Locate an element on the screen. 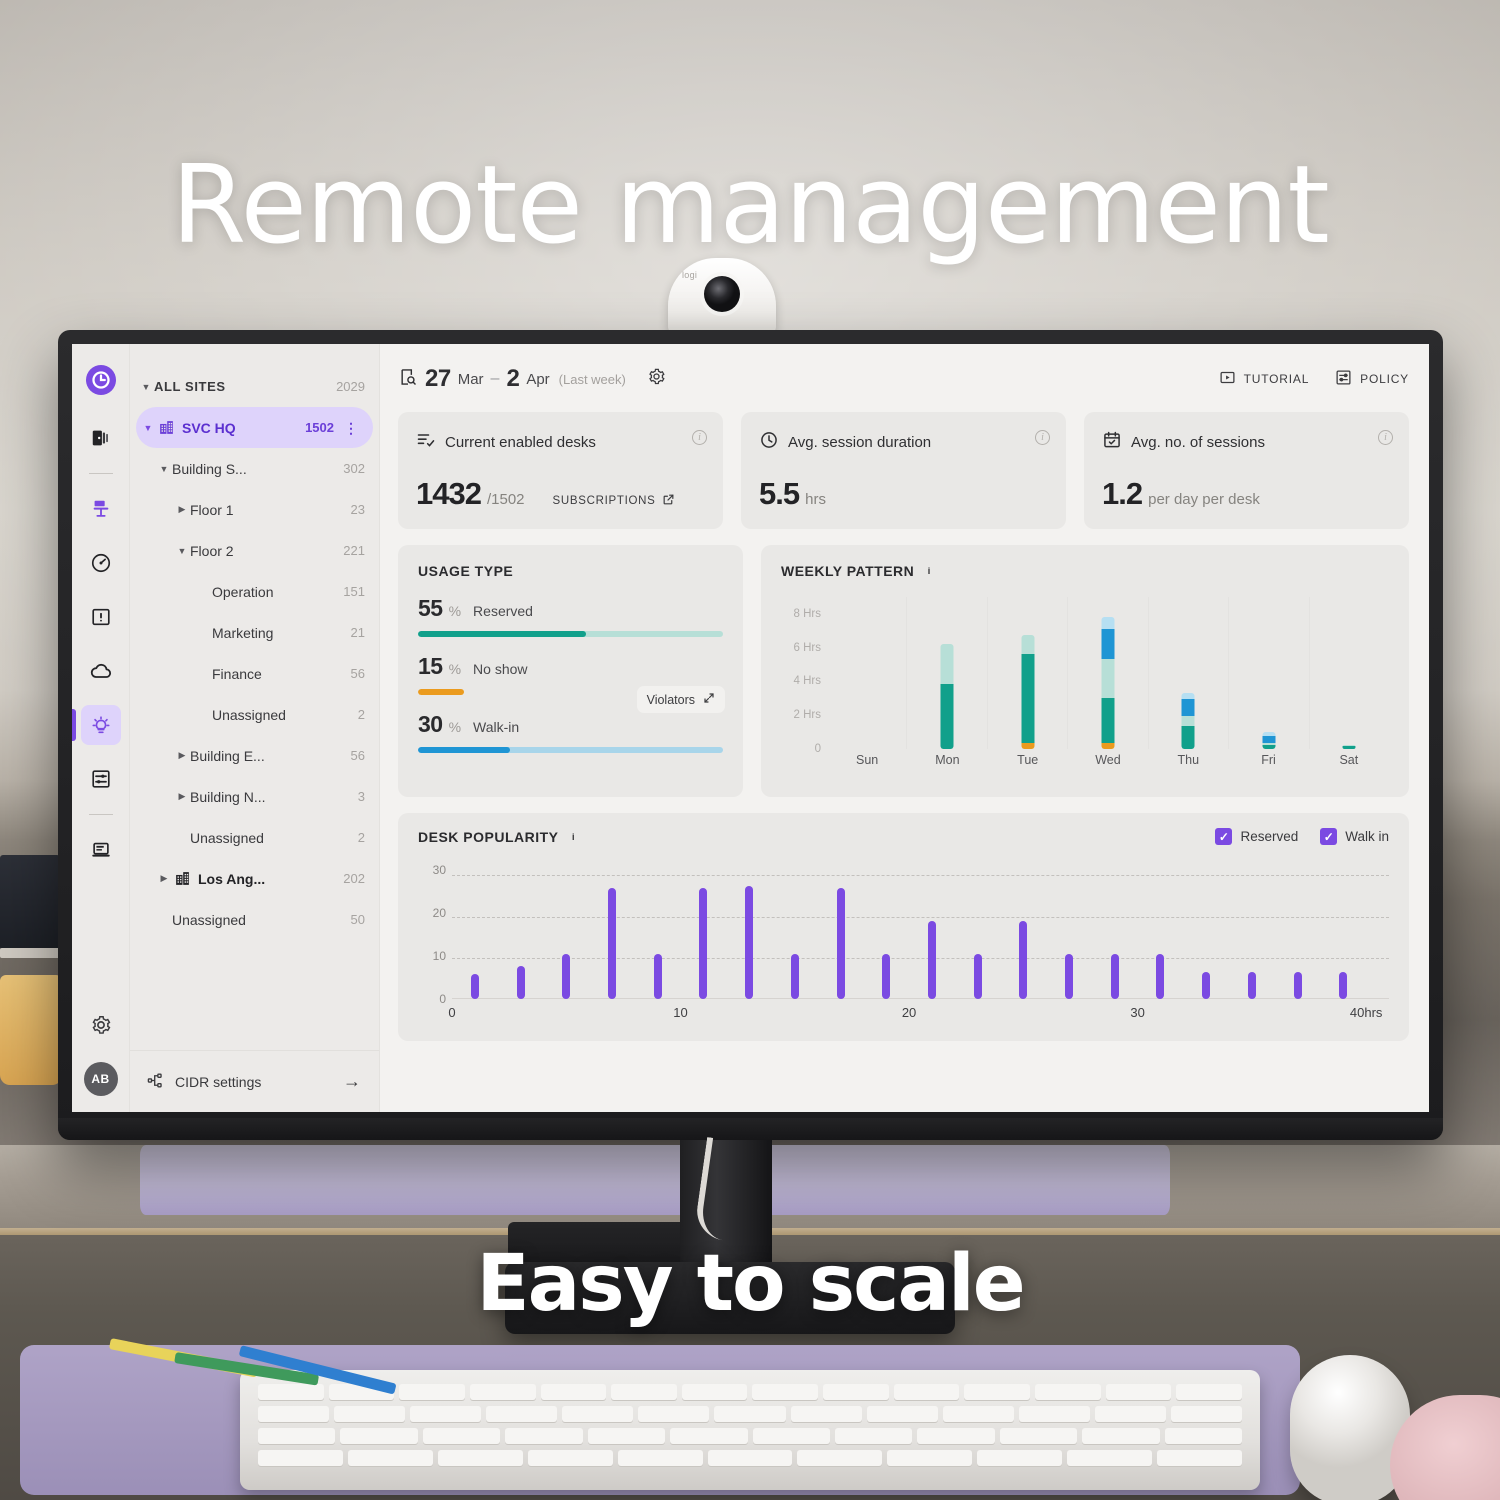  tree-row-los-ang: ▶ Los Ang... 202 is located at coordinates (254, 878).